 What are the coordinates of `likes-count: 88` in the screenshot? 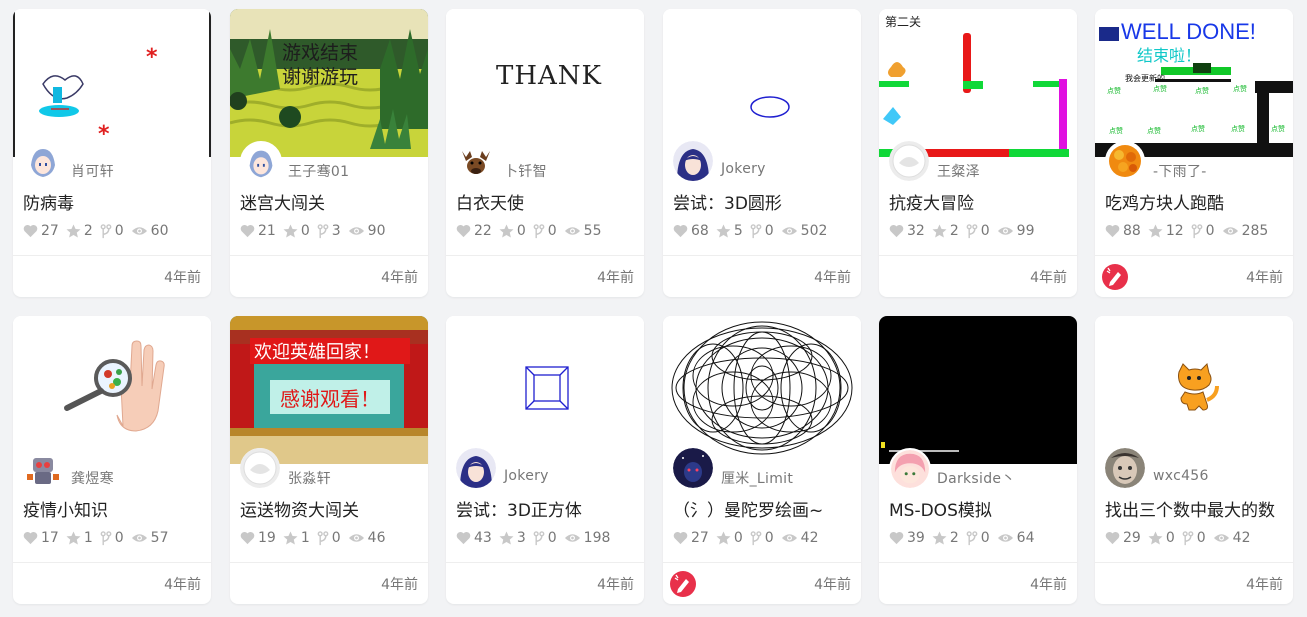 It's located at (1132, 231).